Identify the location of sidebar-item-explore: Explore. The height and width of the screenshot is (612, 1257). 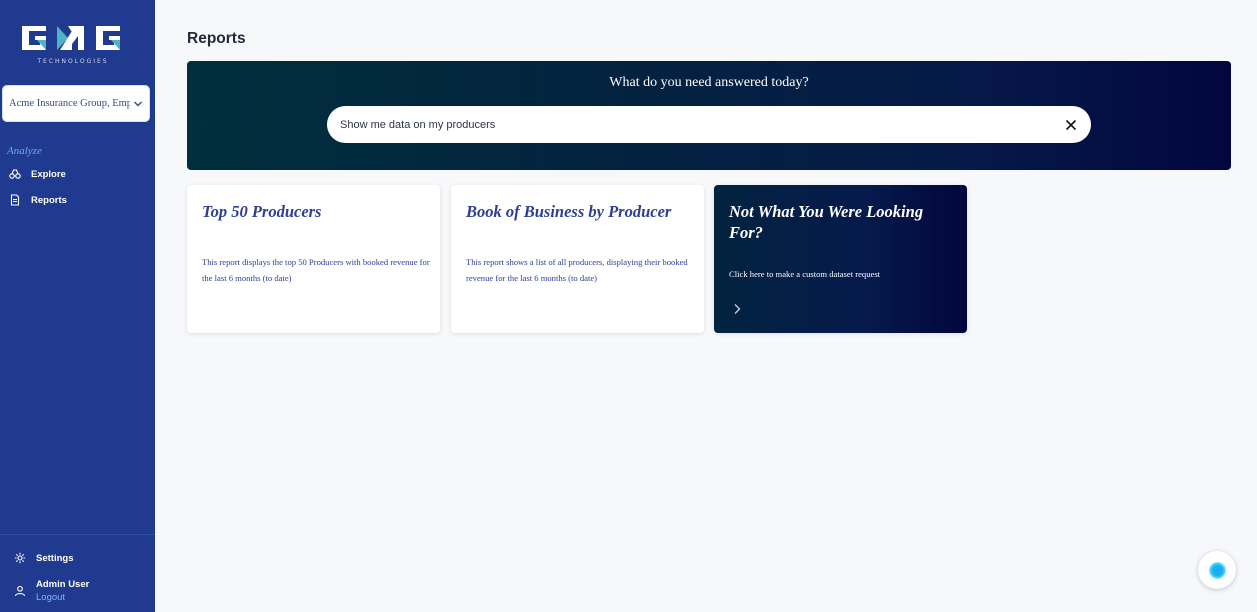
(37, 174).